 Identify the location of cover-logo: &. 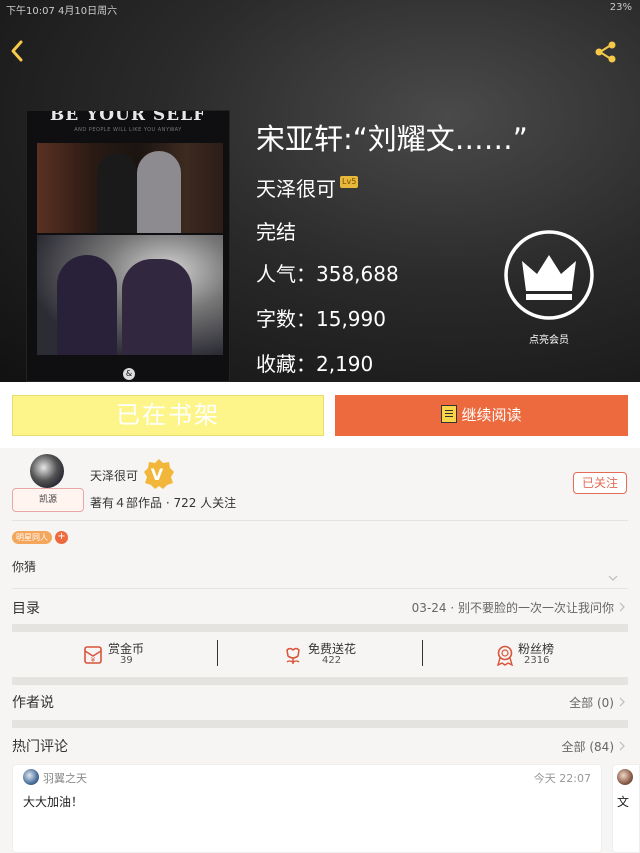
(129, 374).